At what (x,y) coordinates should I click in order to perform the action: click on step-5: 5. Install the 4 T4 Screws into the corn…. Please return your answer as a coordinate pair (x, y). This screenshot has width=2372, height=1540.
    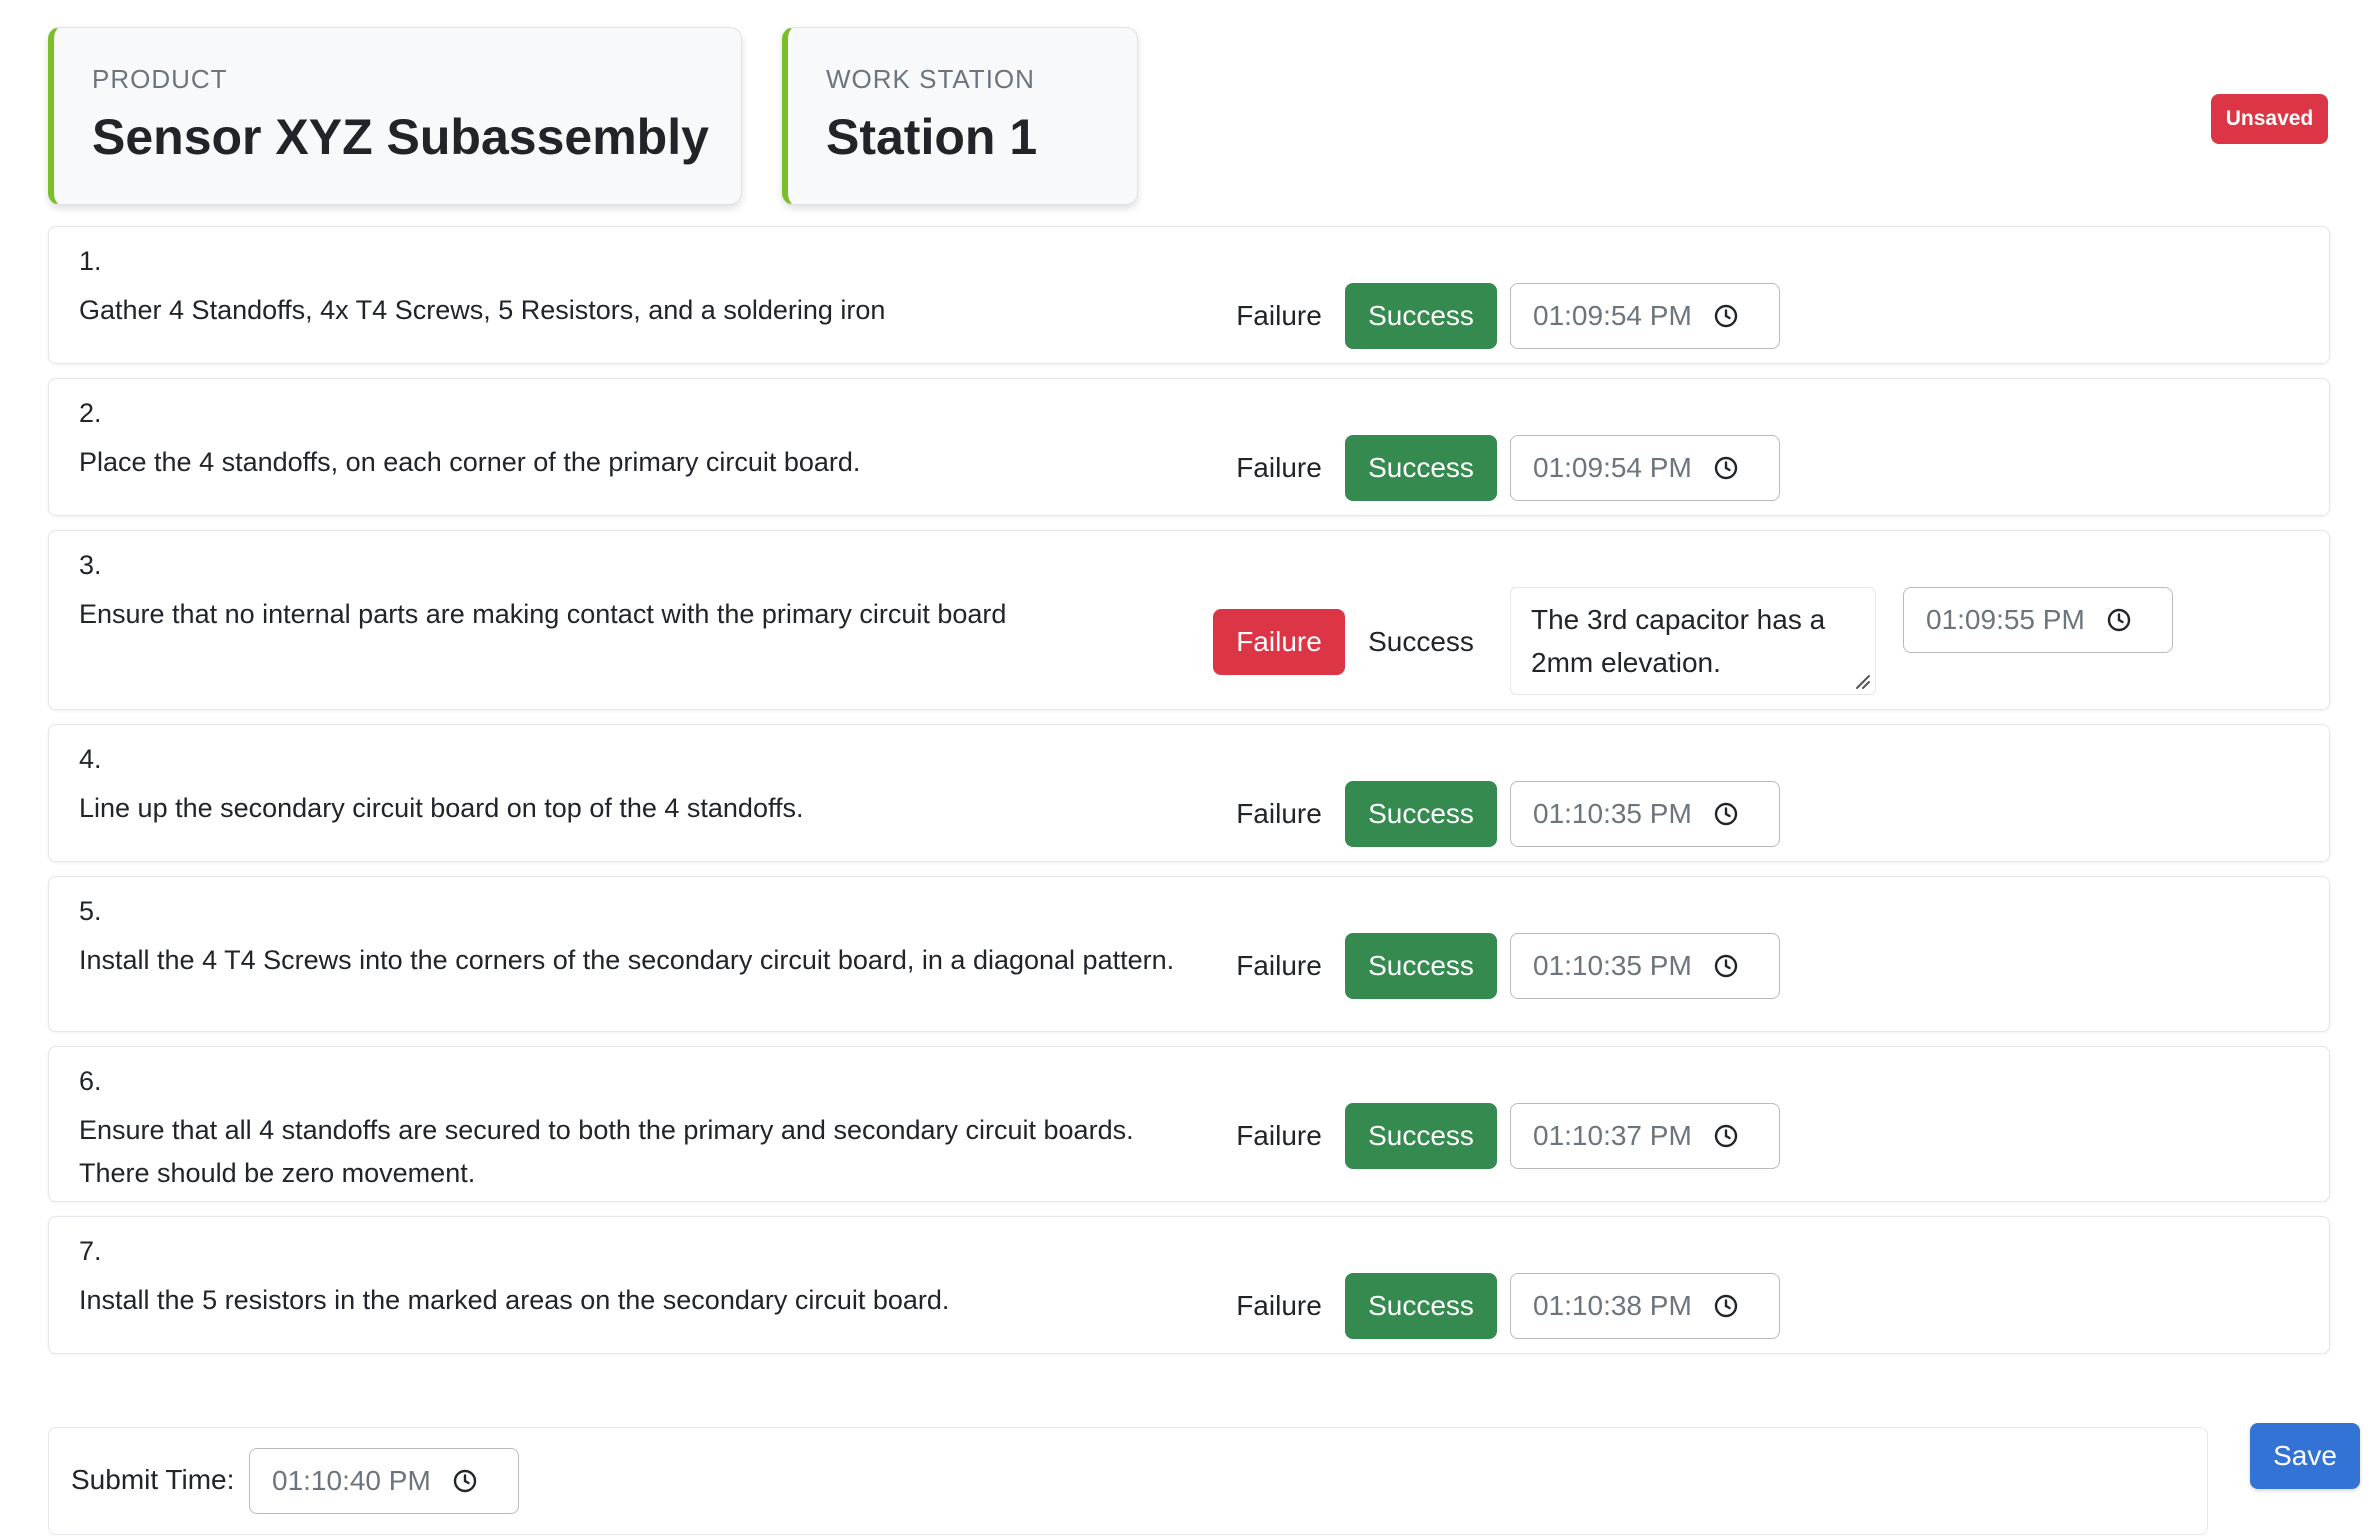
    Looking at the image, I should click on (1189, 954).